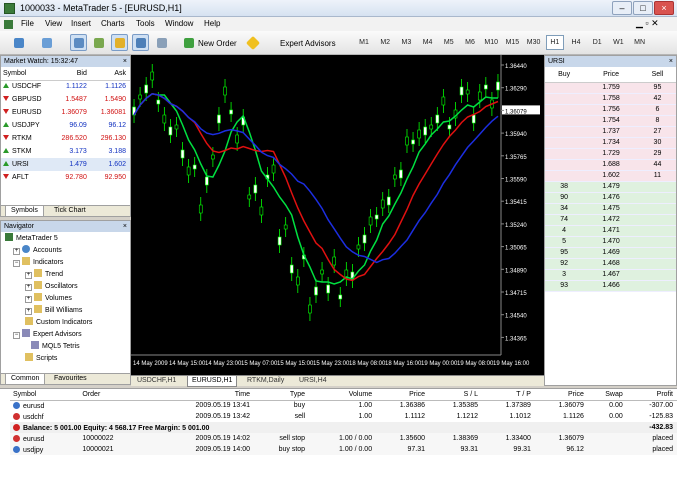 The image size is (677, 477). What do you see at coordinates (610, 220) in the screenshot?
I see `depth-bid-row: 74 1.472` at bounding box center [610, 220].